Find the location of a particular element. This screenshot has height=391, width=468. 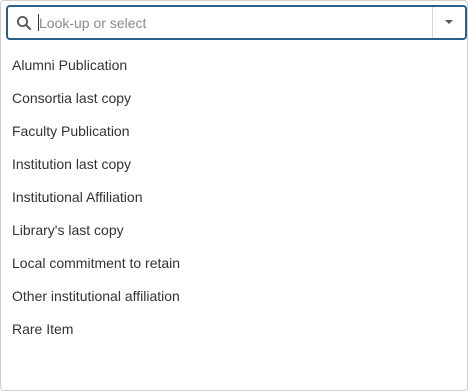

chevron-down-icon is located at coordinates (449, 22).